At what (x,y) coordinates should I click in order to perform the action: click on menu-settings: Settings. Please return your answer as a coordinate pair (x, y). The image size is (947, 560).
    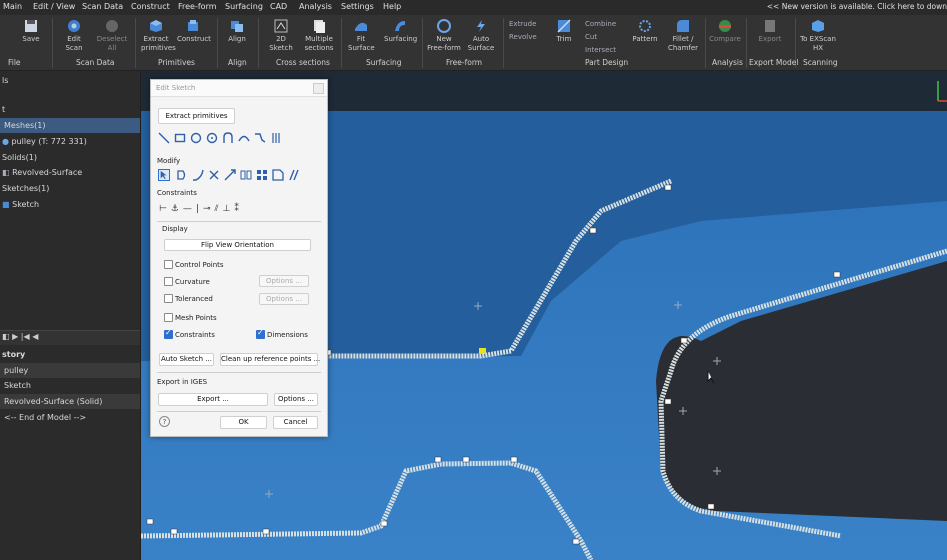
    Looking at the image, I should click on (357, 6).